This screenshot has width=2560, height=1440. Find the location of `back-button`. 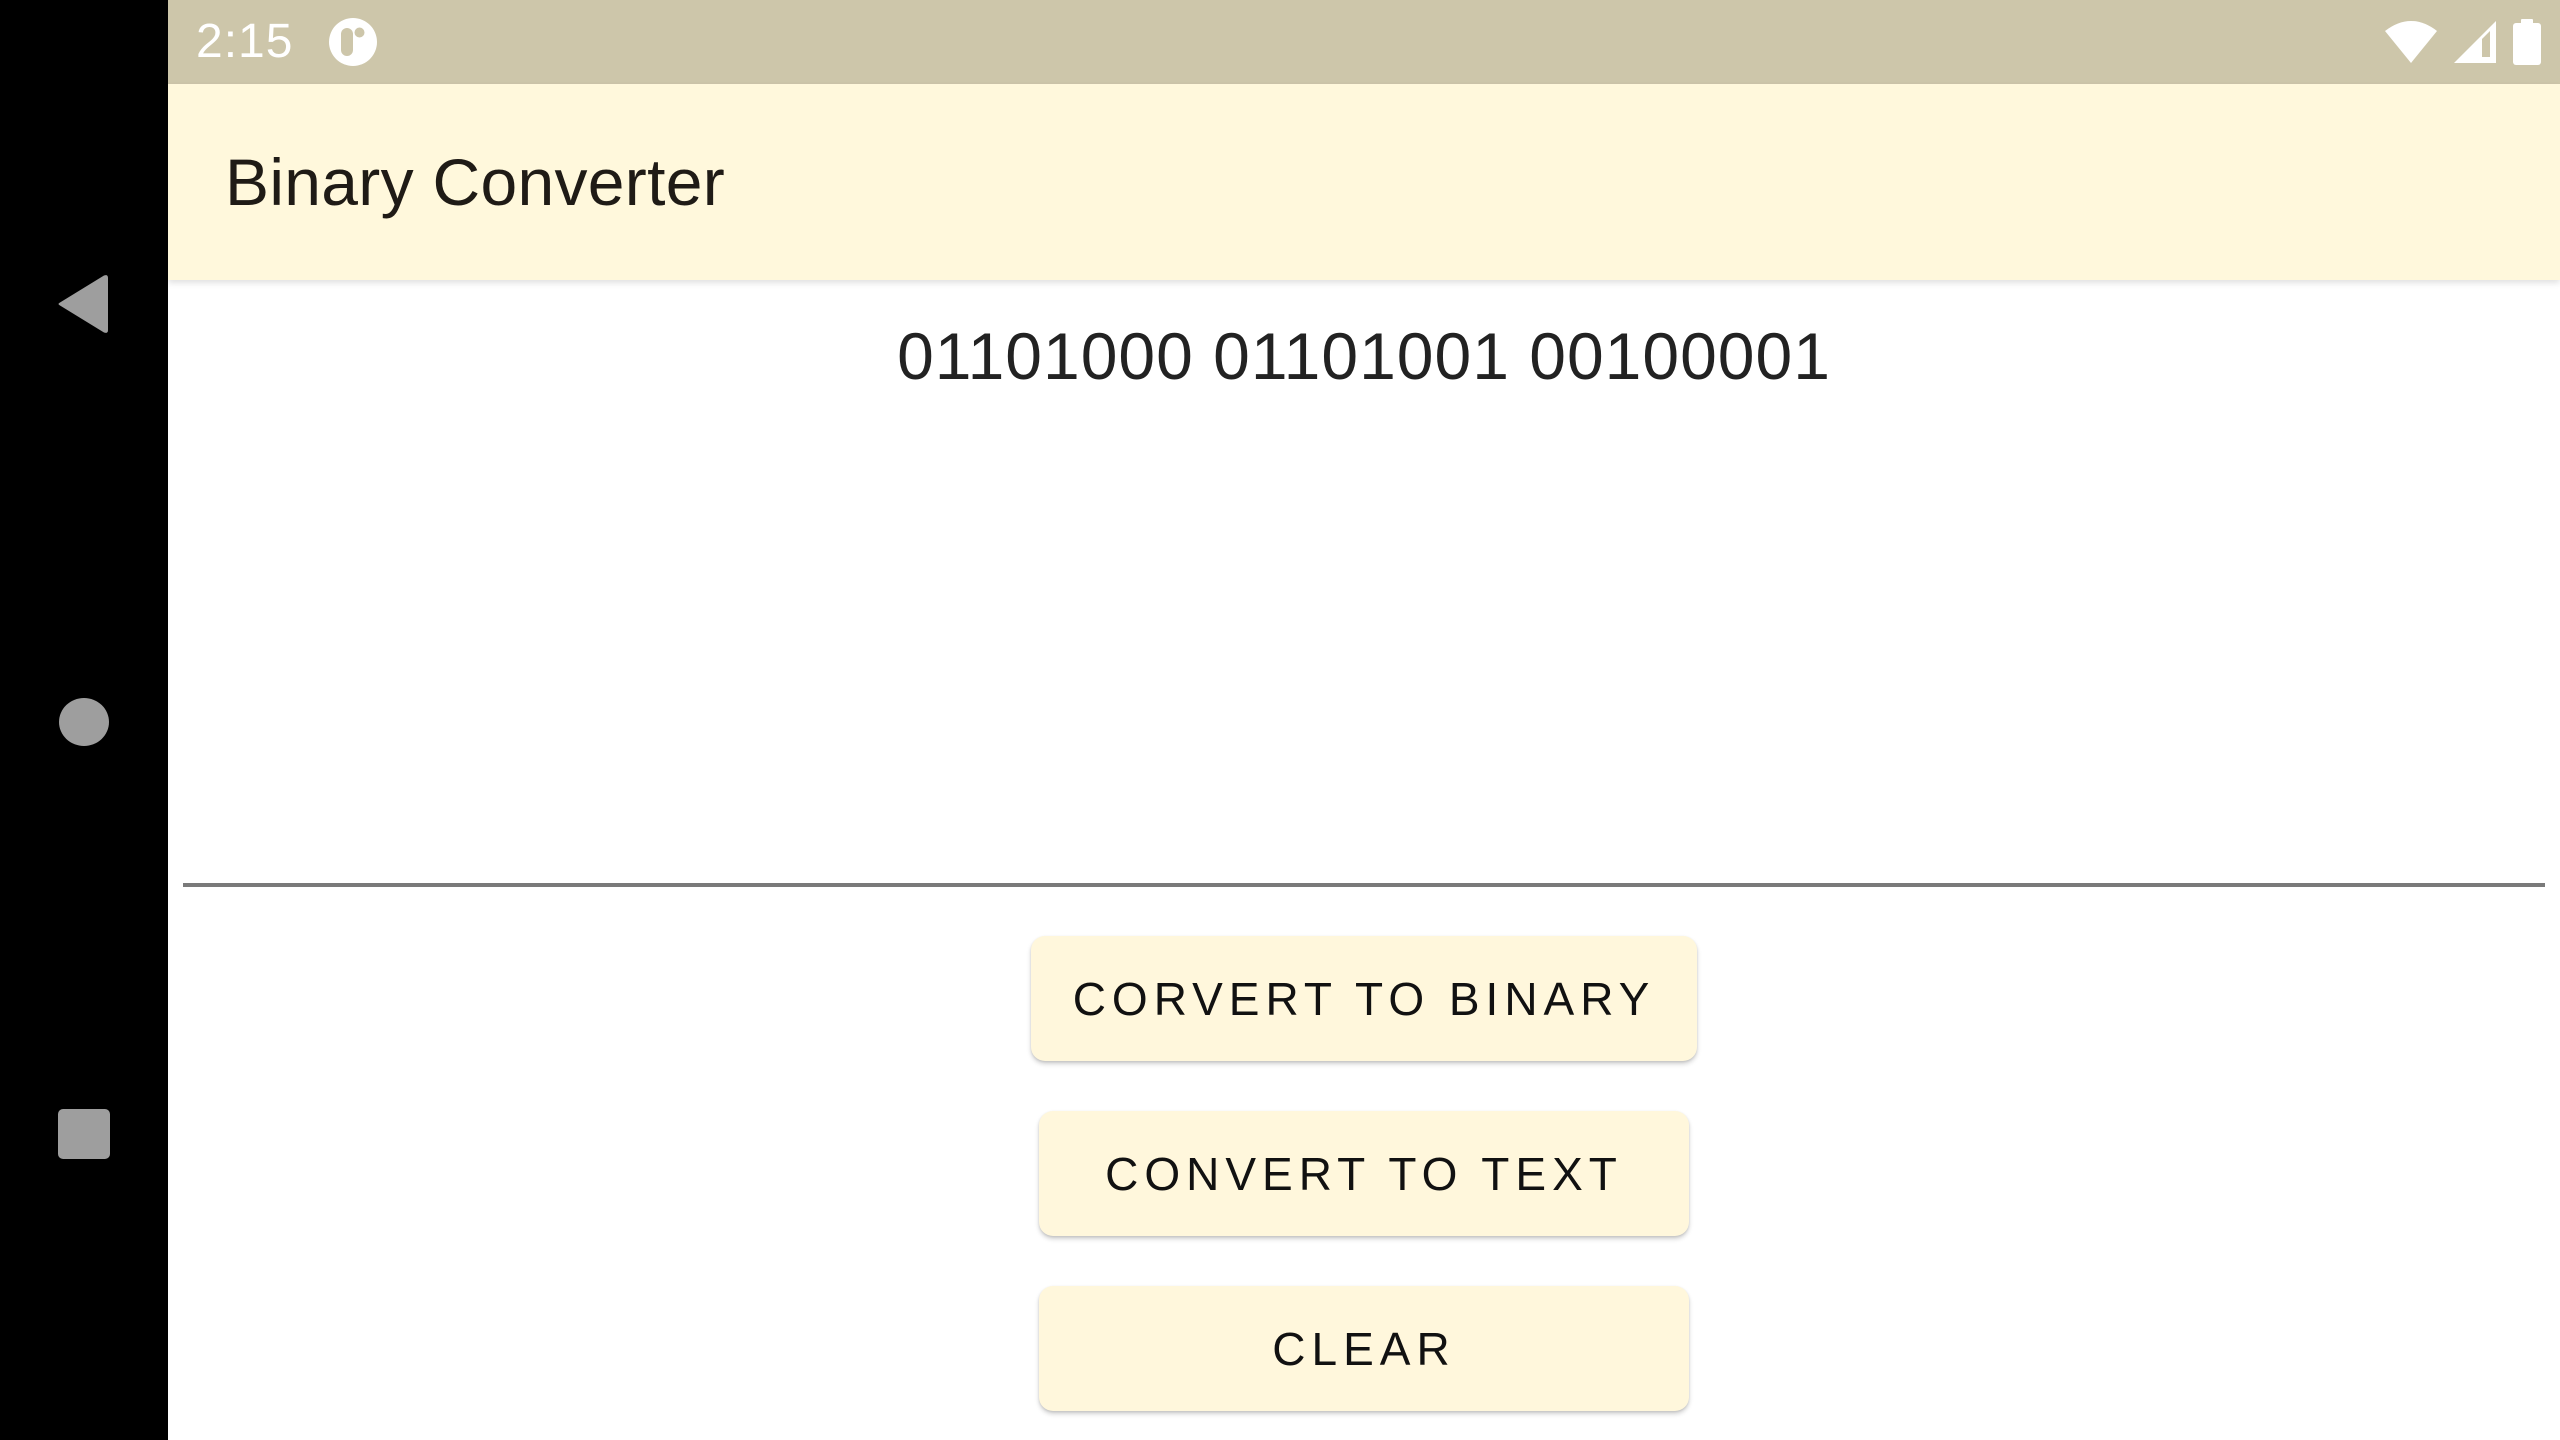

back-button is located at coordinates (84, 304).